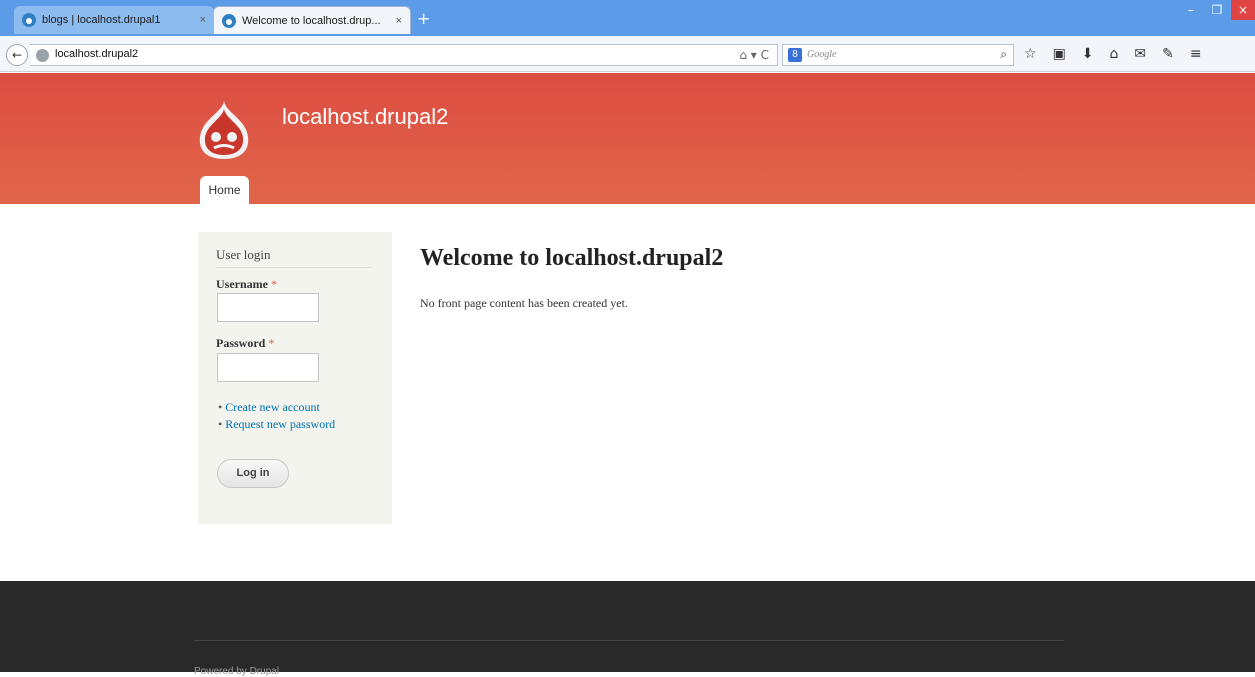 The height and width of the screenshot is (677, 1255). What do you see at coordinates (1059, 54) in the screenshot?
I see `bookmarks-list-icon: ▣` at bounding box center [1059, 54].